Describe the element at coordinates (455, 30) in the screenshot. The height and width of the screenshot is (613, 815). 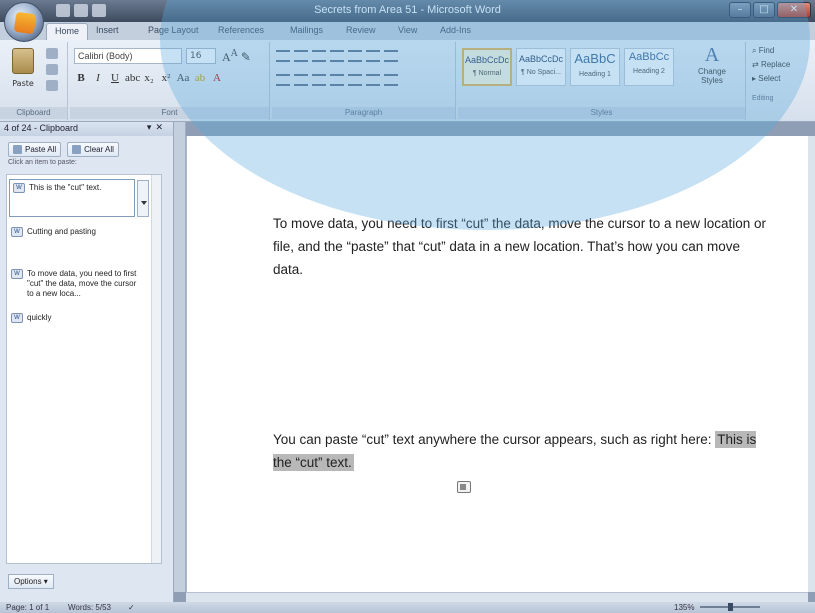
I see `tab-add-ins: Add-Ins` at that location.